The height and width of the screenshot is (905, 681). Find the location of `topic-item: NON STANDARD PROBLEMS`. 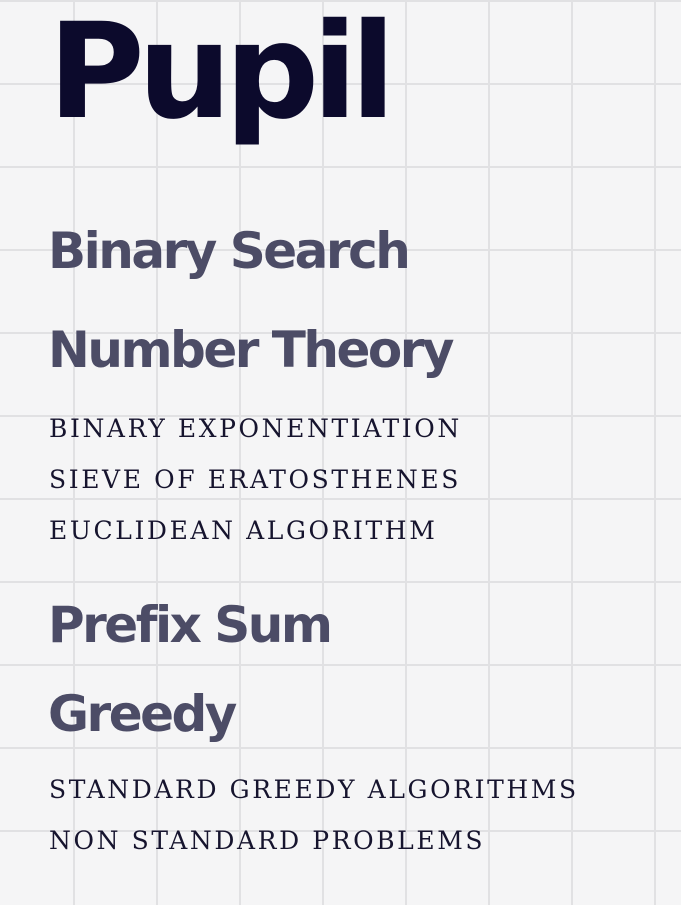

topic-item: NON STANDARD PROBLEMS is located at coordinates (267, 840).